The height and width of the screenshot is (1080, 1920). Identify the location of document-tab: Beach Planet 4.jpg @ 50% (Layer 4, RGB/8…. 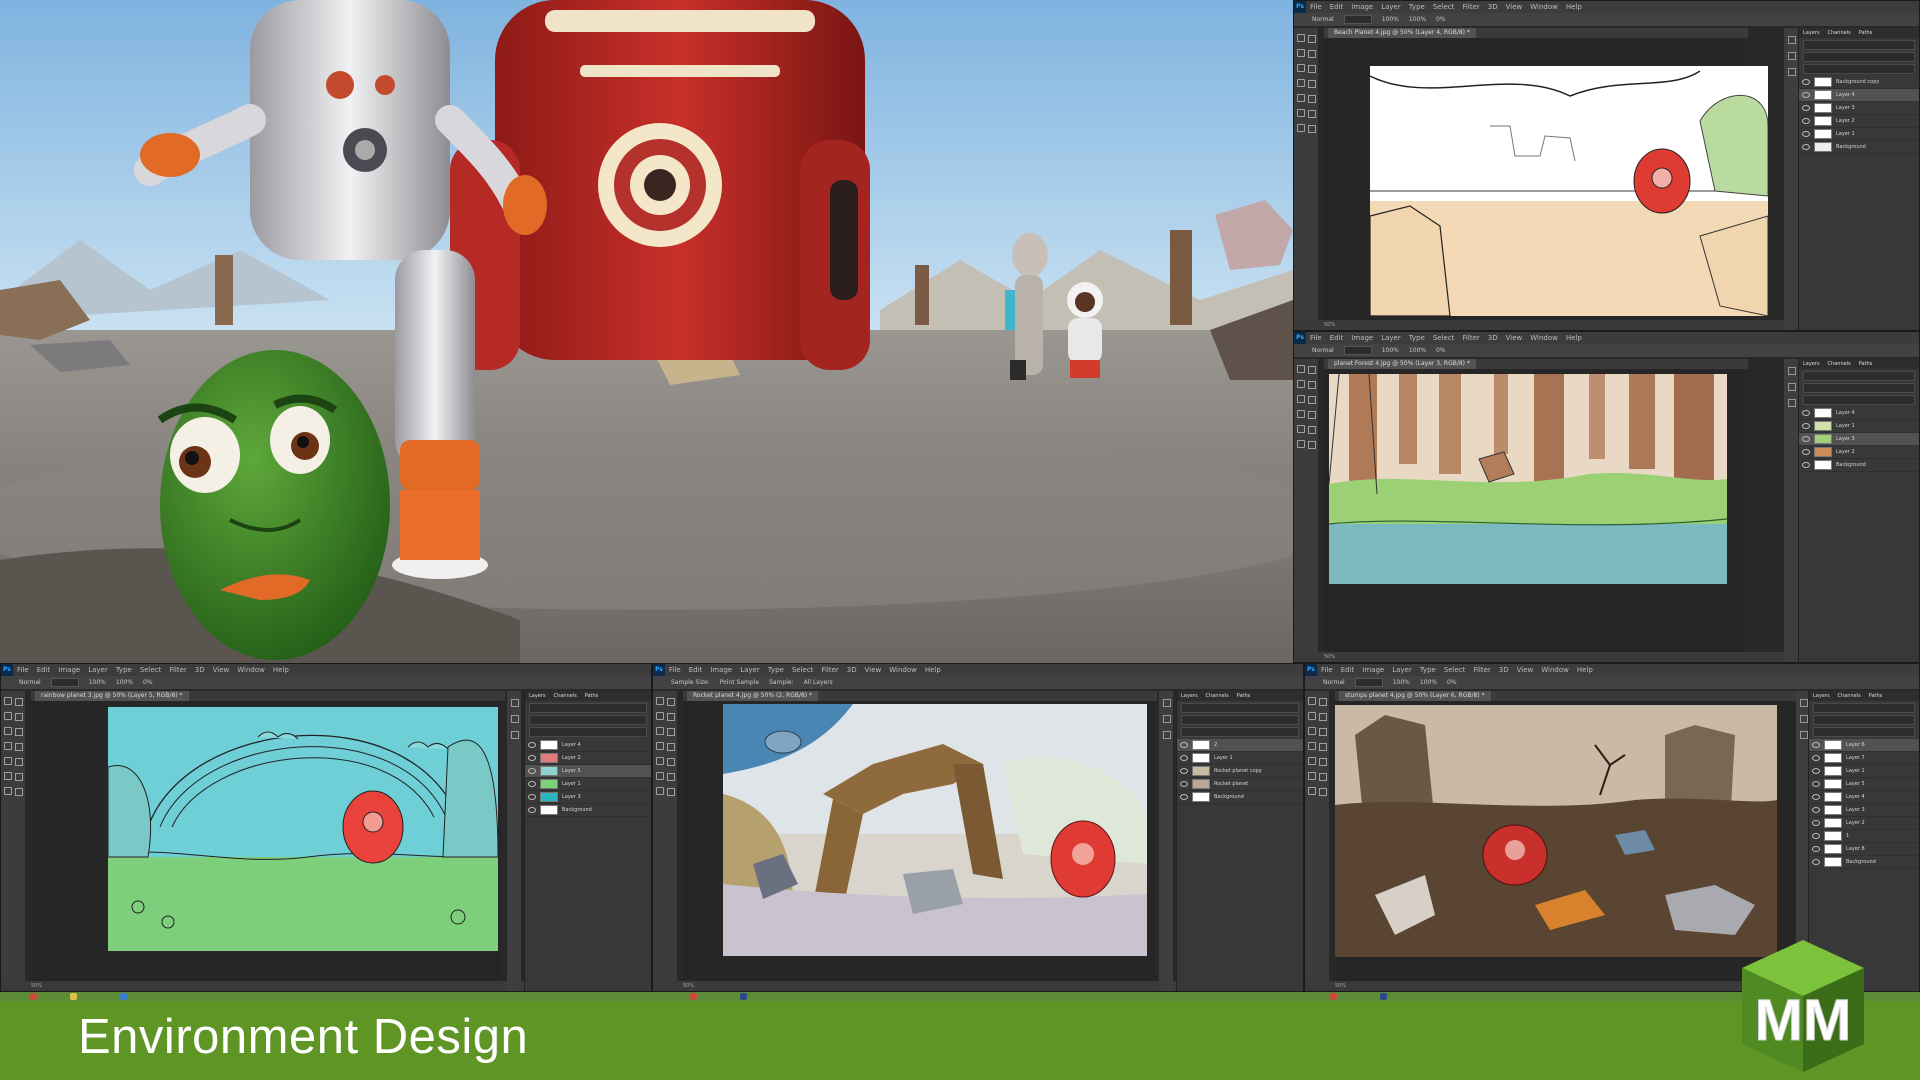
(1402, 33).